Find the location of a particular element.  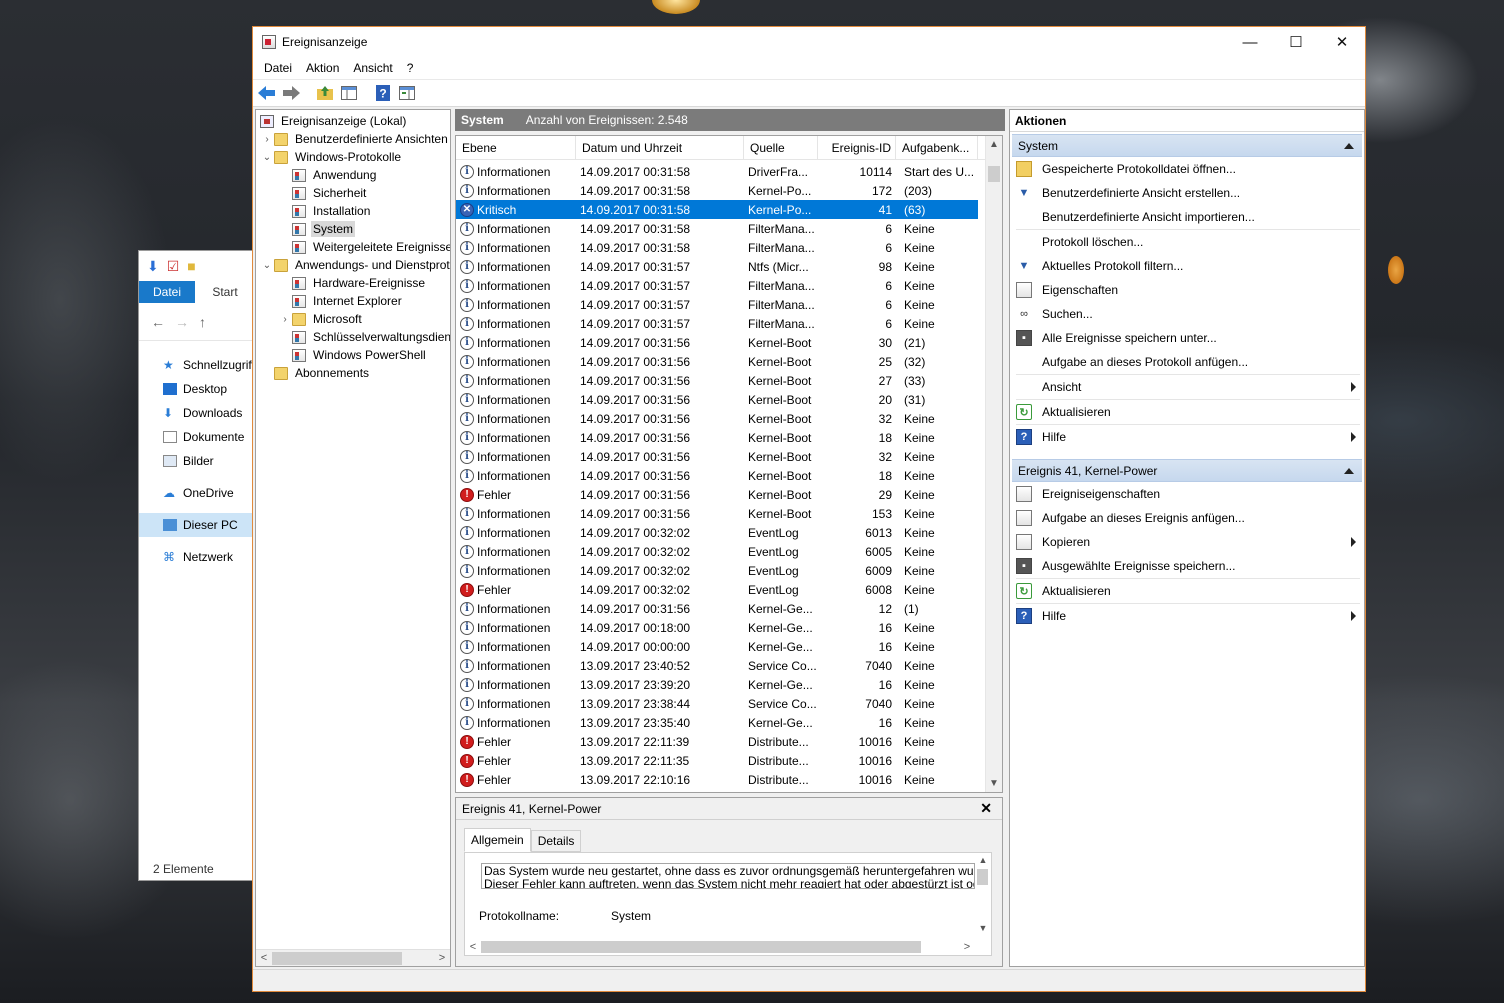

actions-section-system: System is located at coordinates (1187, 145).